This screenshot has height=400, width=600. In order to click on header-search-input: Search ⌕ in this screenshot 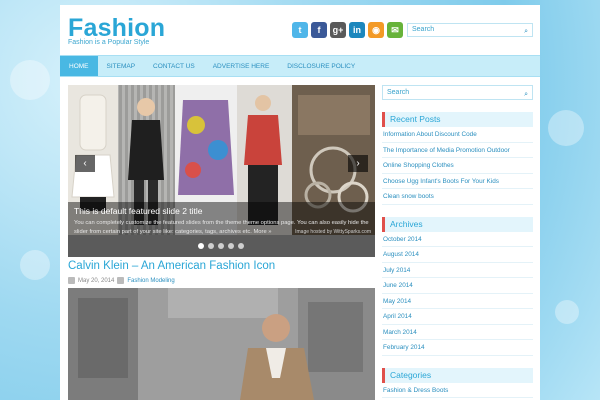, I will do `click(470, 30)`.